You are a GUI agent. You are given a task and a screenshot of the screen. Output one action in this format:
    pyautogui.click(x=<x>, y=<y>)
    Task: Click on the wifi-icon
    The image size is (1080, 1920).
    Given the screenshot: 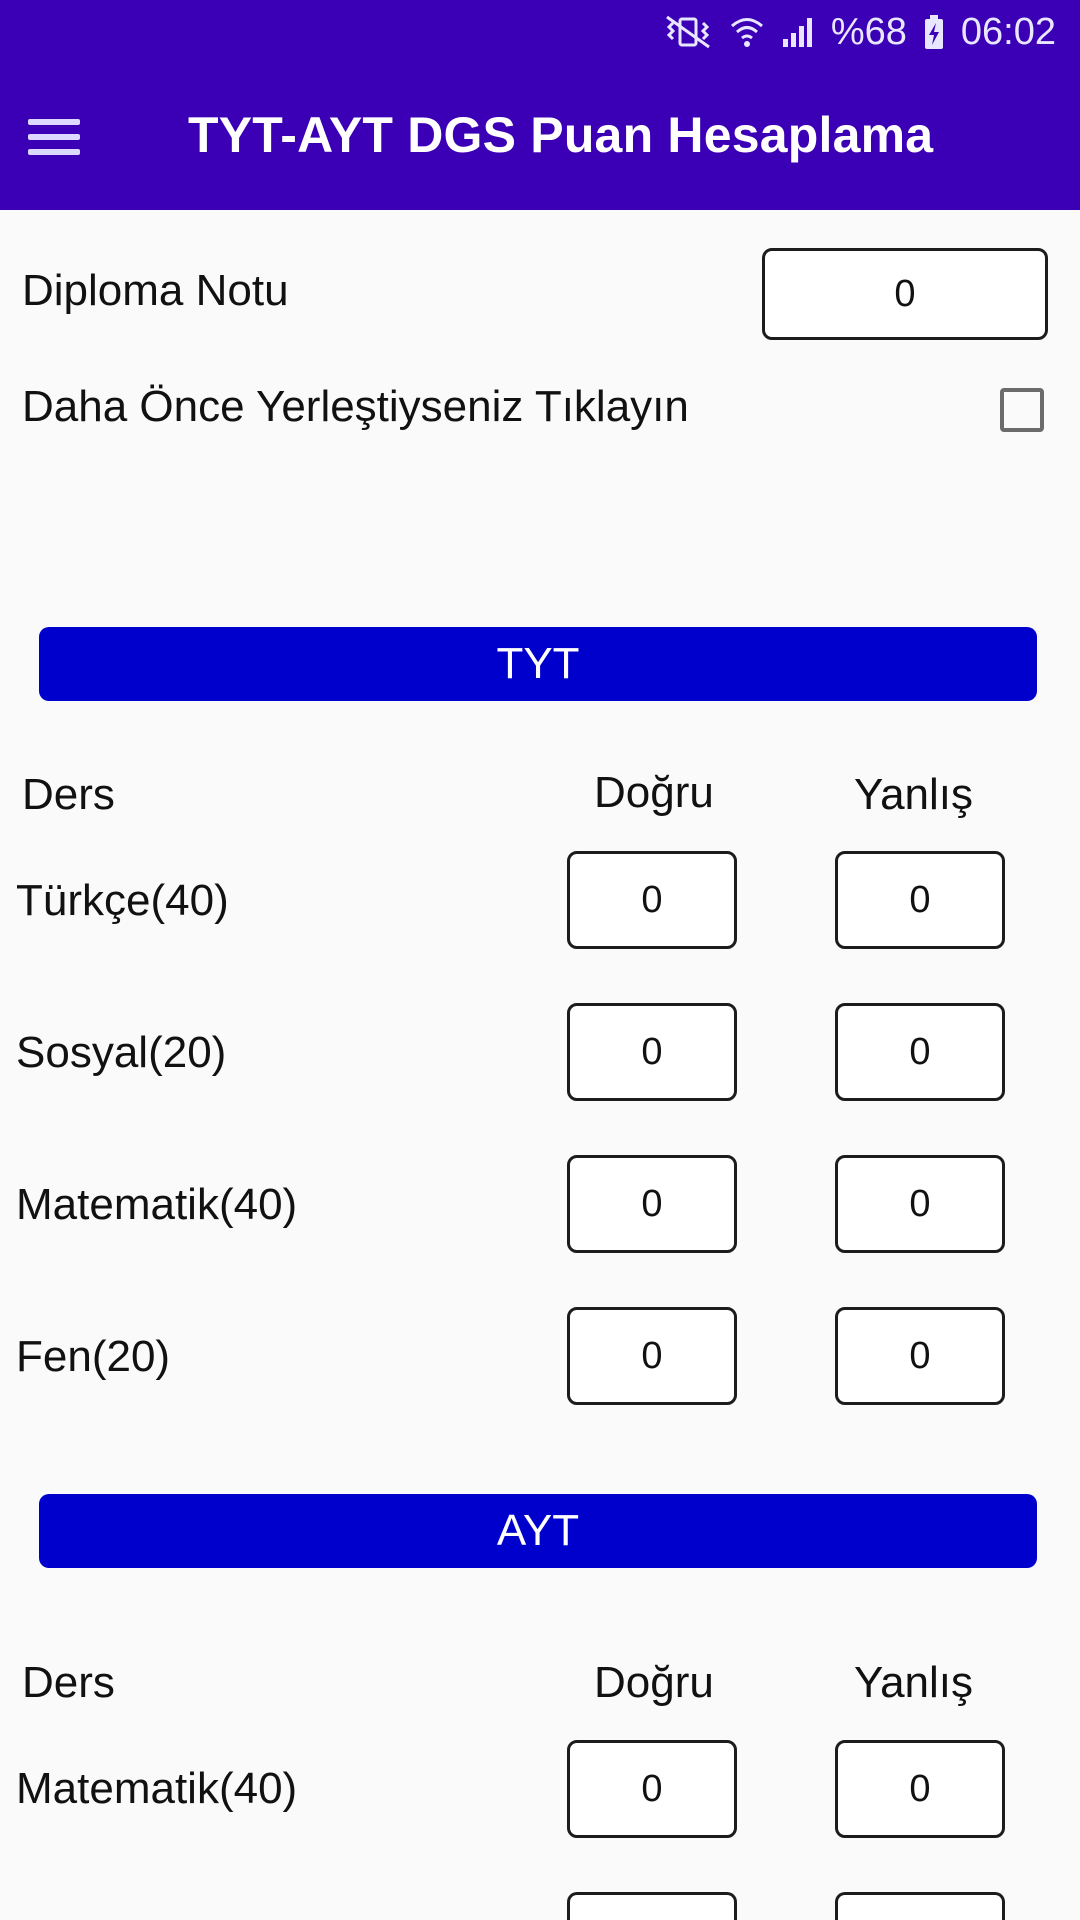 What is the action you would take?
    pyautogui.click(x=746, y=32)
    